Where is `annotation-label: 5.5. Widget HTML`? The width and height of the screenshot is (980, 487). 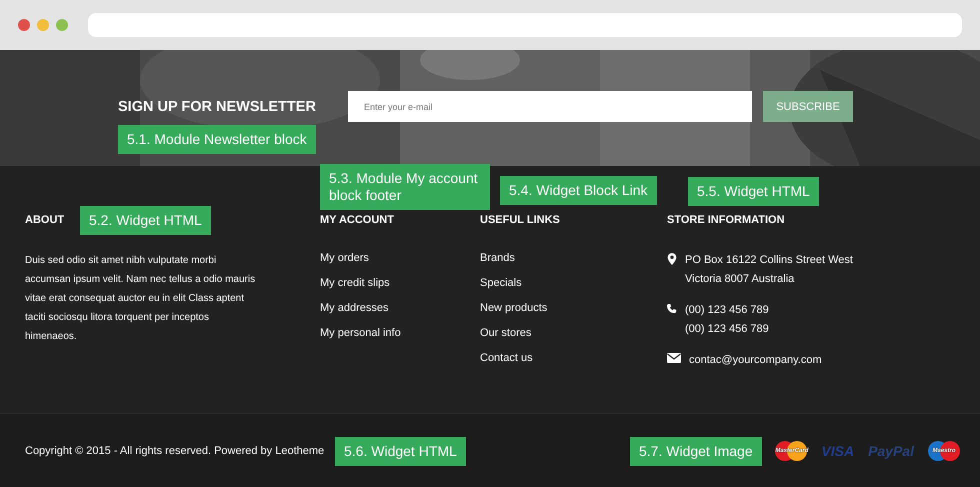 annotation-label: 5.5. Widget HTML is located at coordinates (753, 191).